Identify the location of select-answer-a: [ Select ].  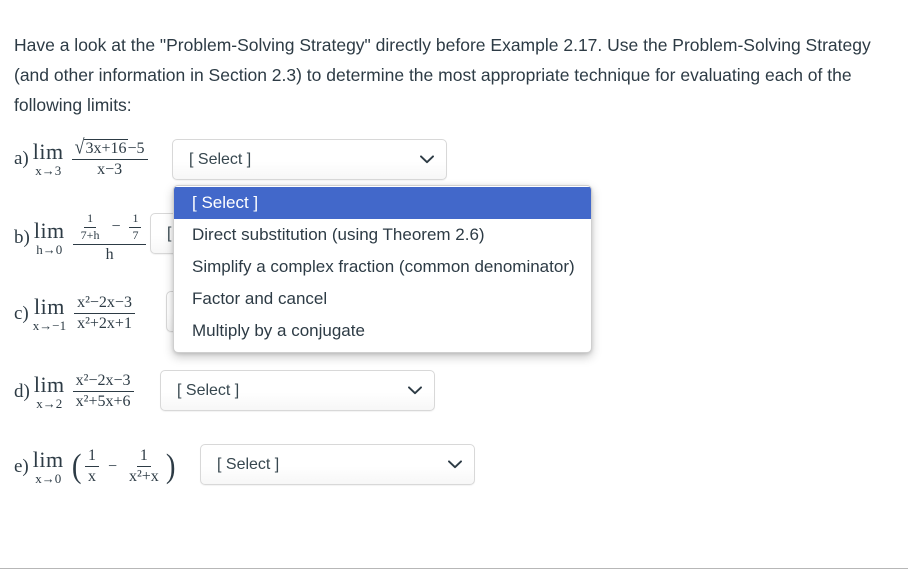
(309, 159).